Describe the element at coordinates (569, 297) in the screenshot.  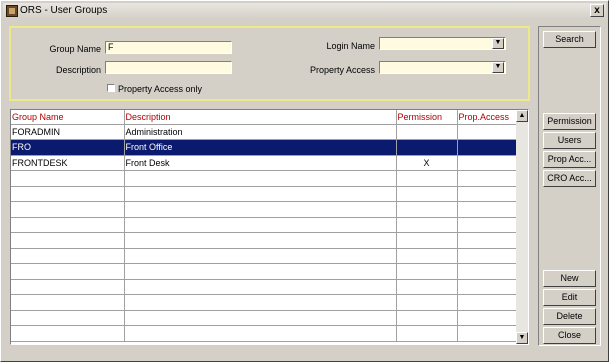
I see `edit-button: Edit` at that location.